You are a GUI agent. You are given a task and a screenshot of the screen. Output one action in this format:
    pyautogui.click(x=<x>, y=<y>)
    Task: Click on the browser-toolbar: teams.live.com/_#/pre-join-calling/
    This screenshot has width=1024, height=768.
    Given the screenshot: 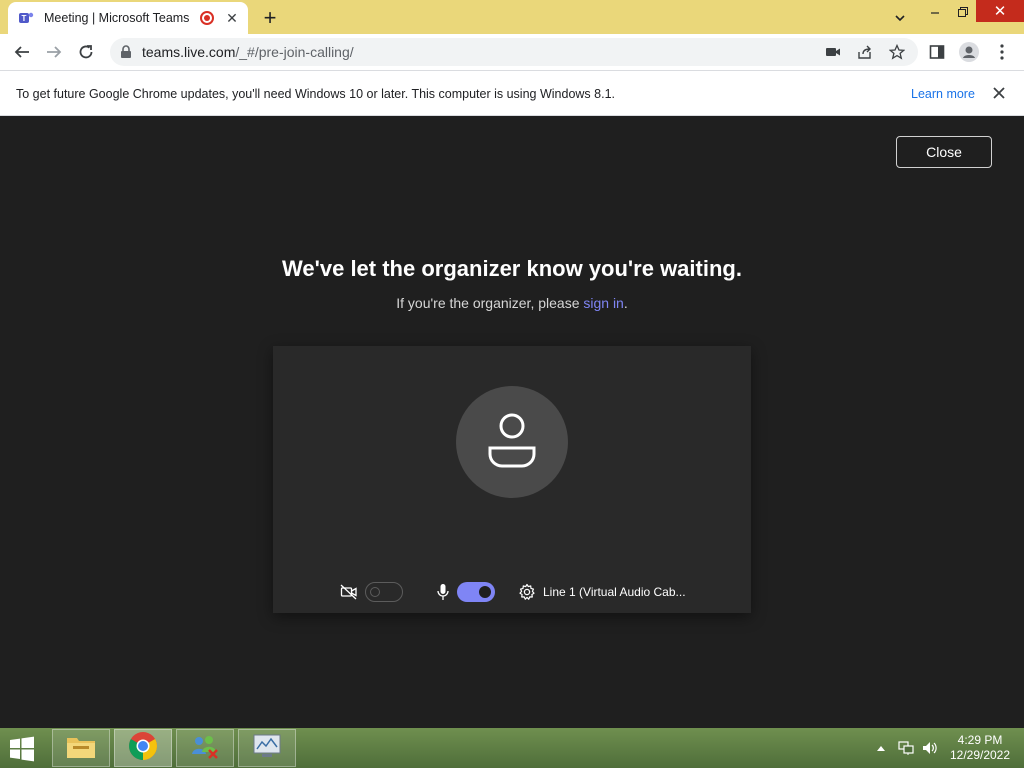 What is the action you would take?
    pyautogui.click(x=512, y=52)
    